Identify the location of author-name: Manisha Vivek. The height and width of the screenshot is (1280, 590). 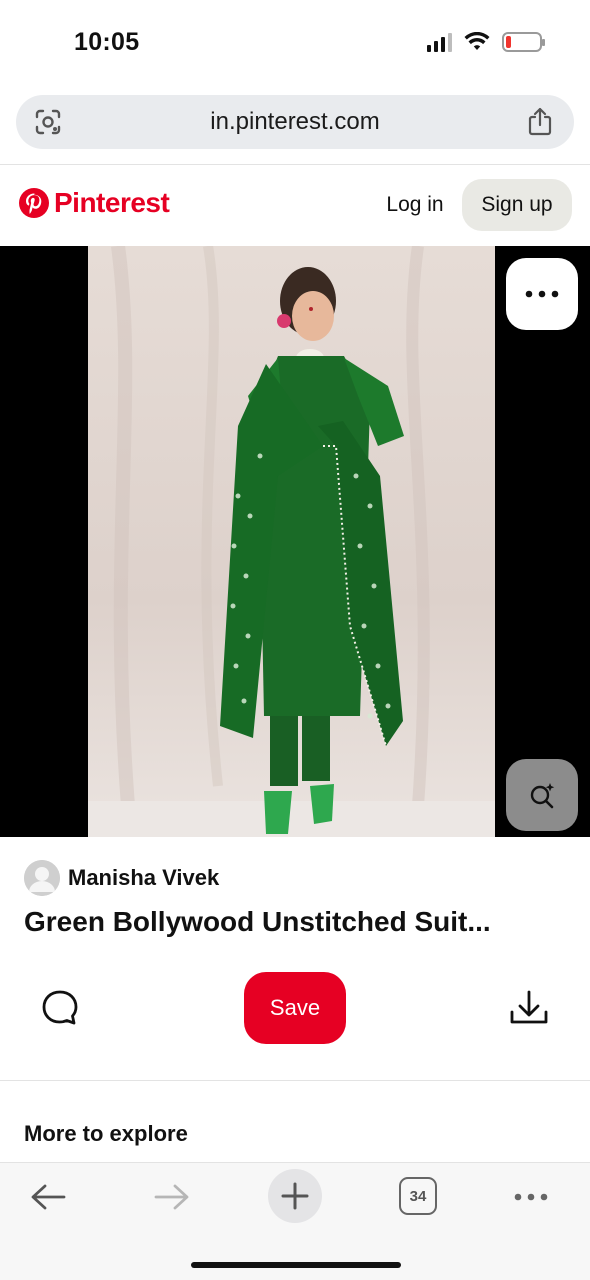
(143, 878).